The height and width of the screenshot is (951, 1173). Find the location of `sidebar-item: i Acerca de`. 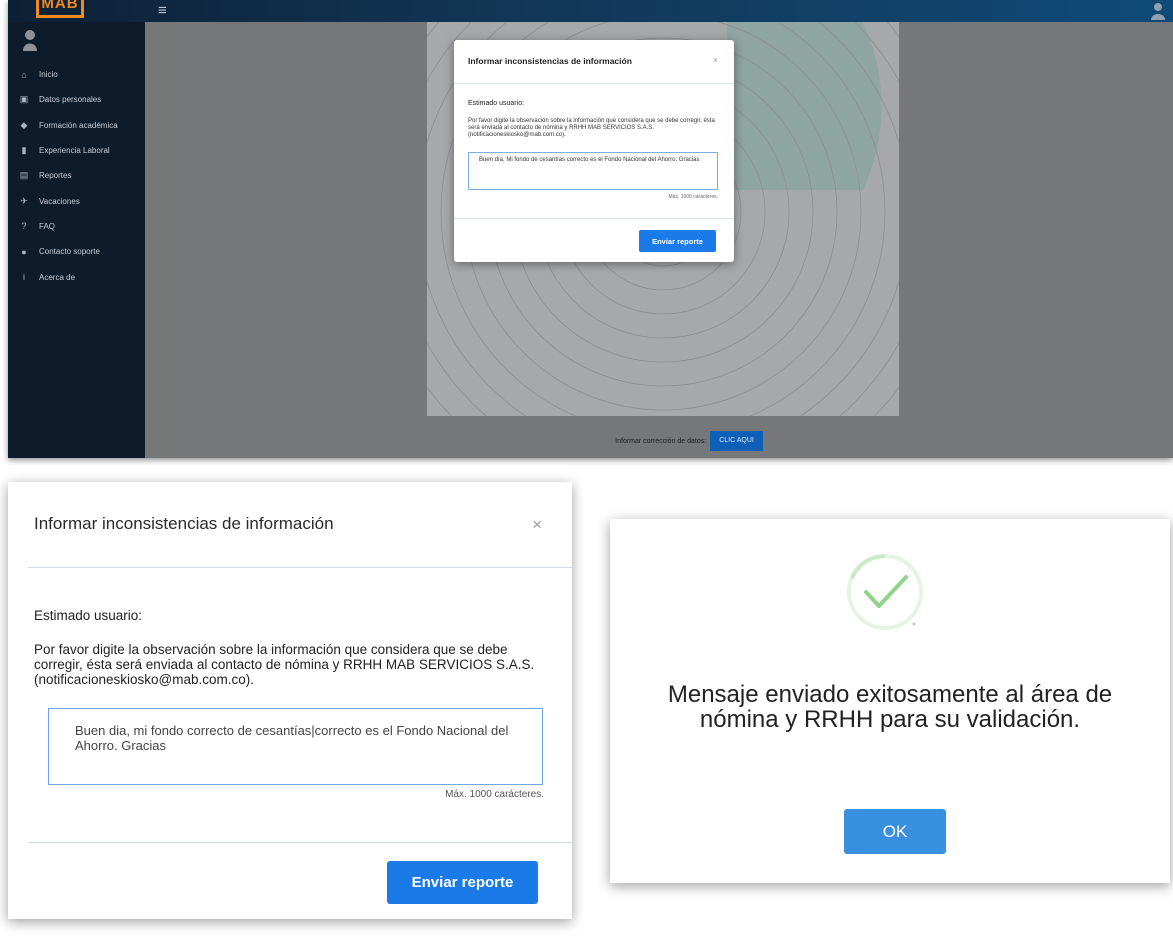

sidebar-item: i Acerca de is located at coordinates (76, 276).